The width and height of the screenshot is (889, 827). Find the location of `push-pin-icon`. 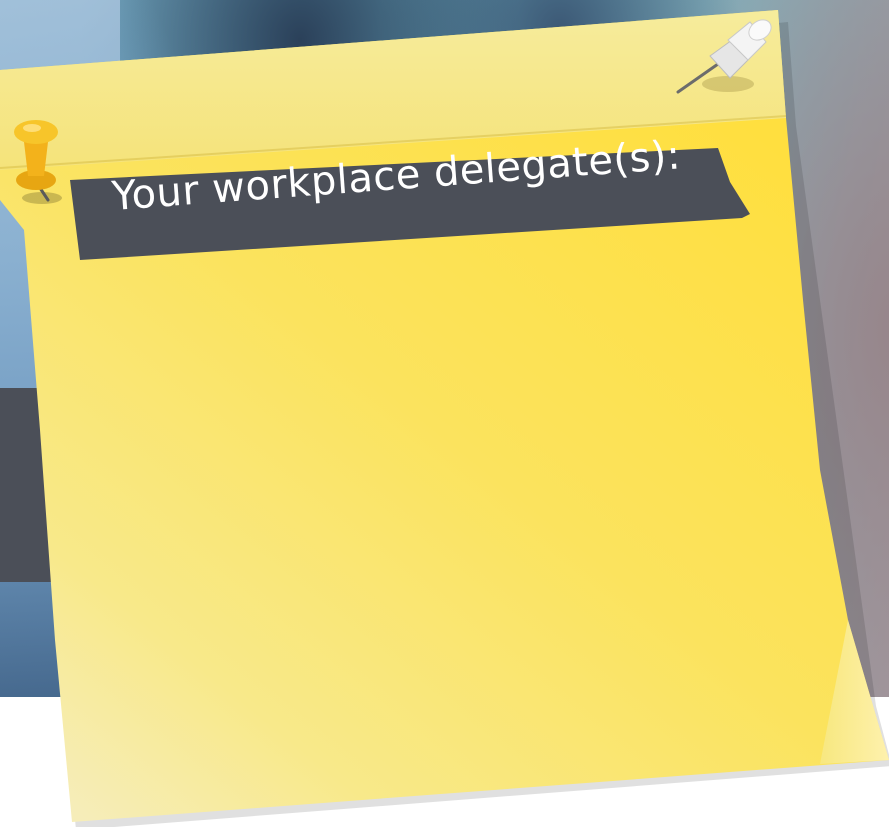

push-pin-icon is located at coordinates (724, 56).